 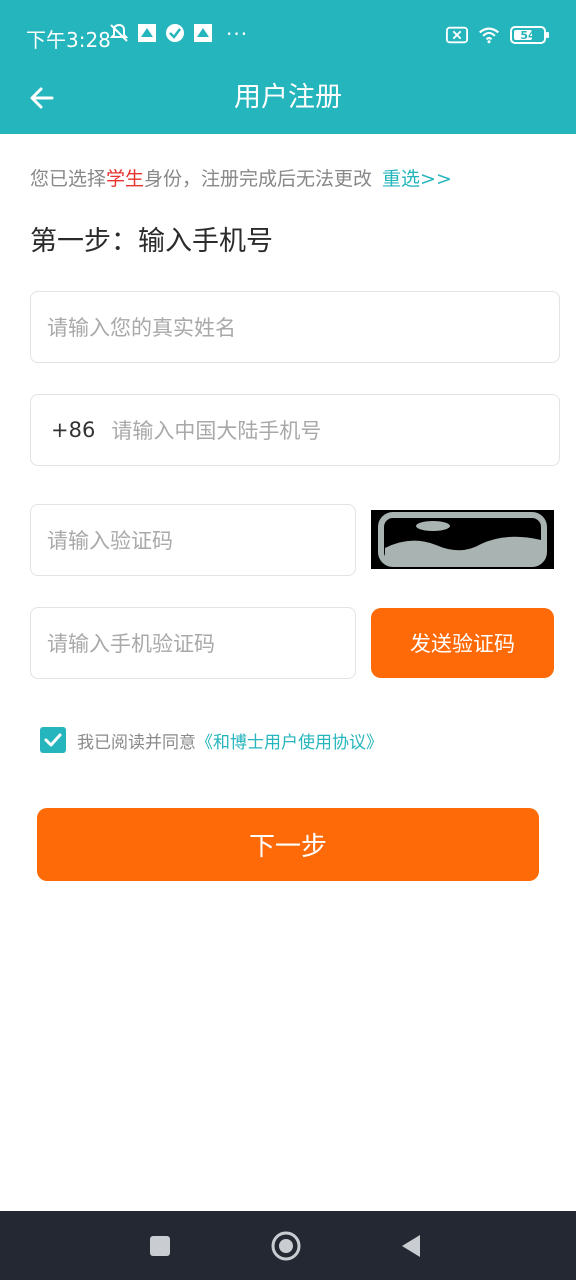 What do you see at coordinates (141, 328) in the screenshot?
I see `name-placeholder: 请输入您的真实姓名` at bounding box center [141, 328].